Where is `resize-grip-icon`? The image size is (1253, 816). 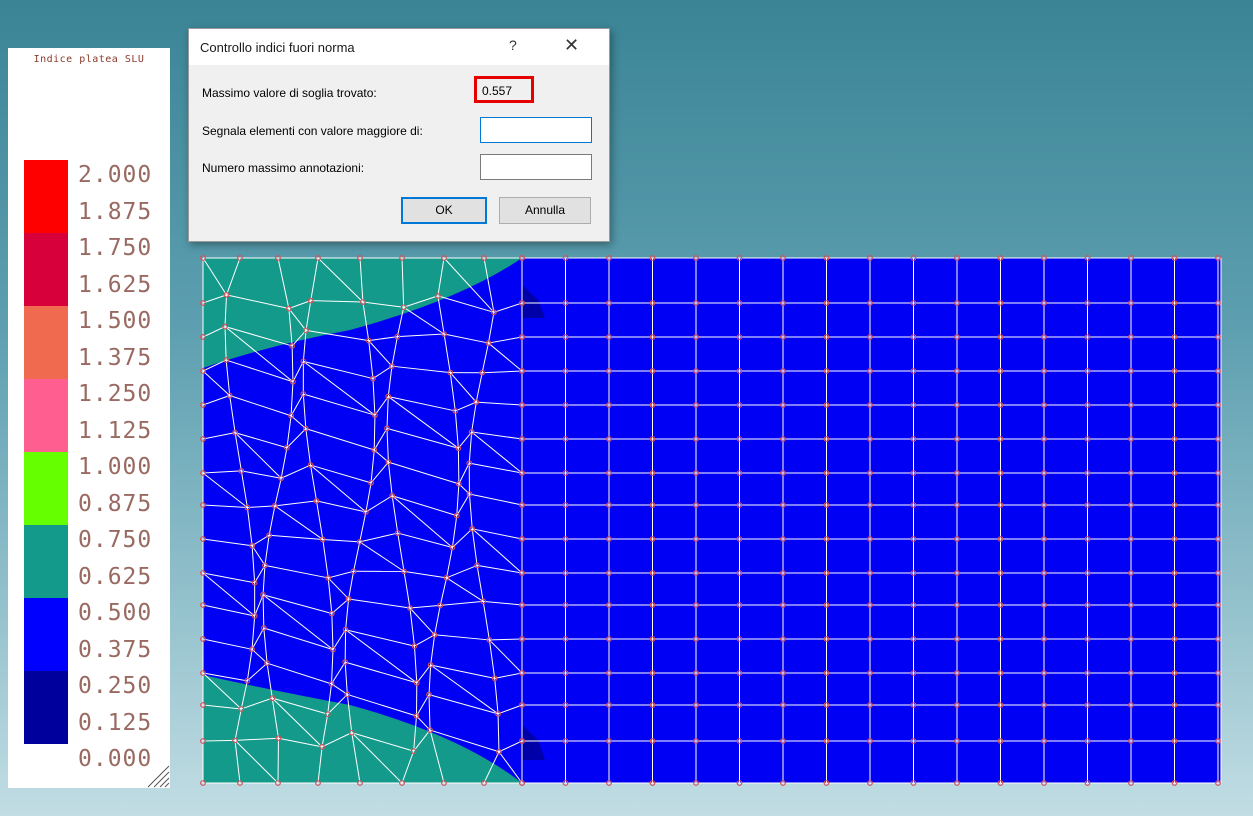
resize-grip-icon is located at coordinates (157, 773).